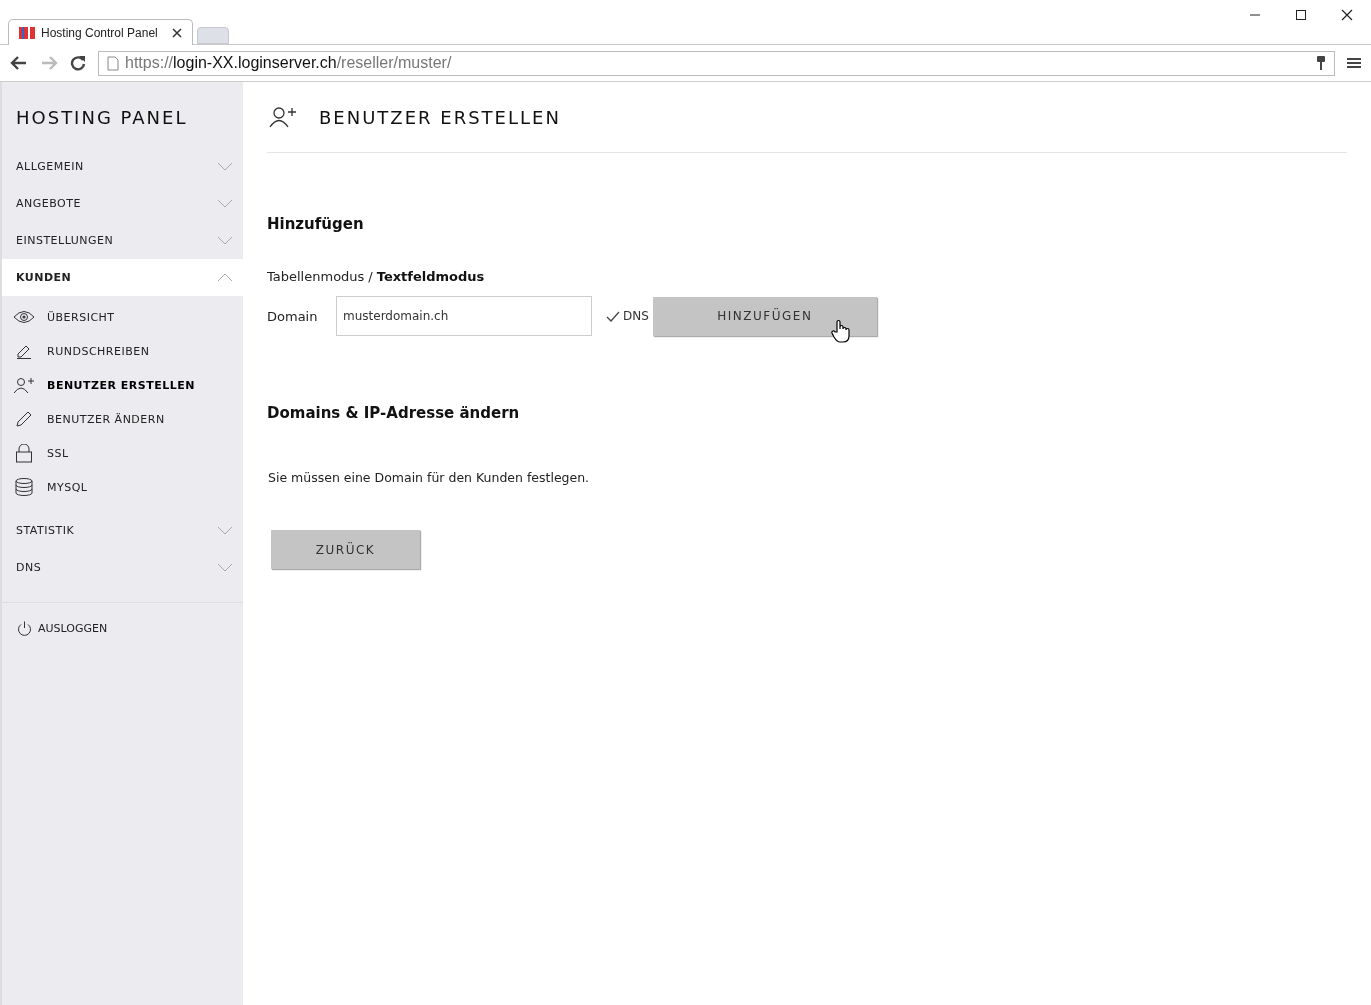  I want to click on domain-input-field: musterdomain.ch, so click(464, 316).